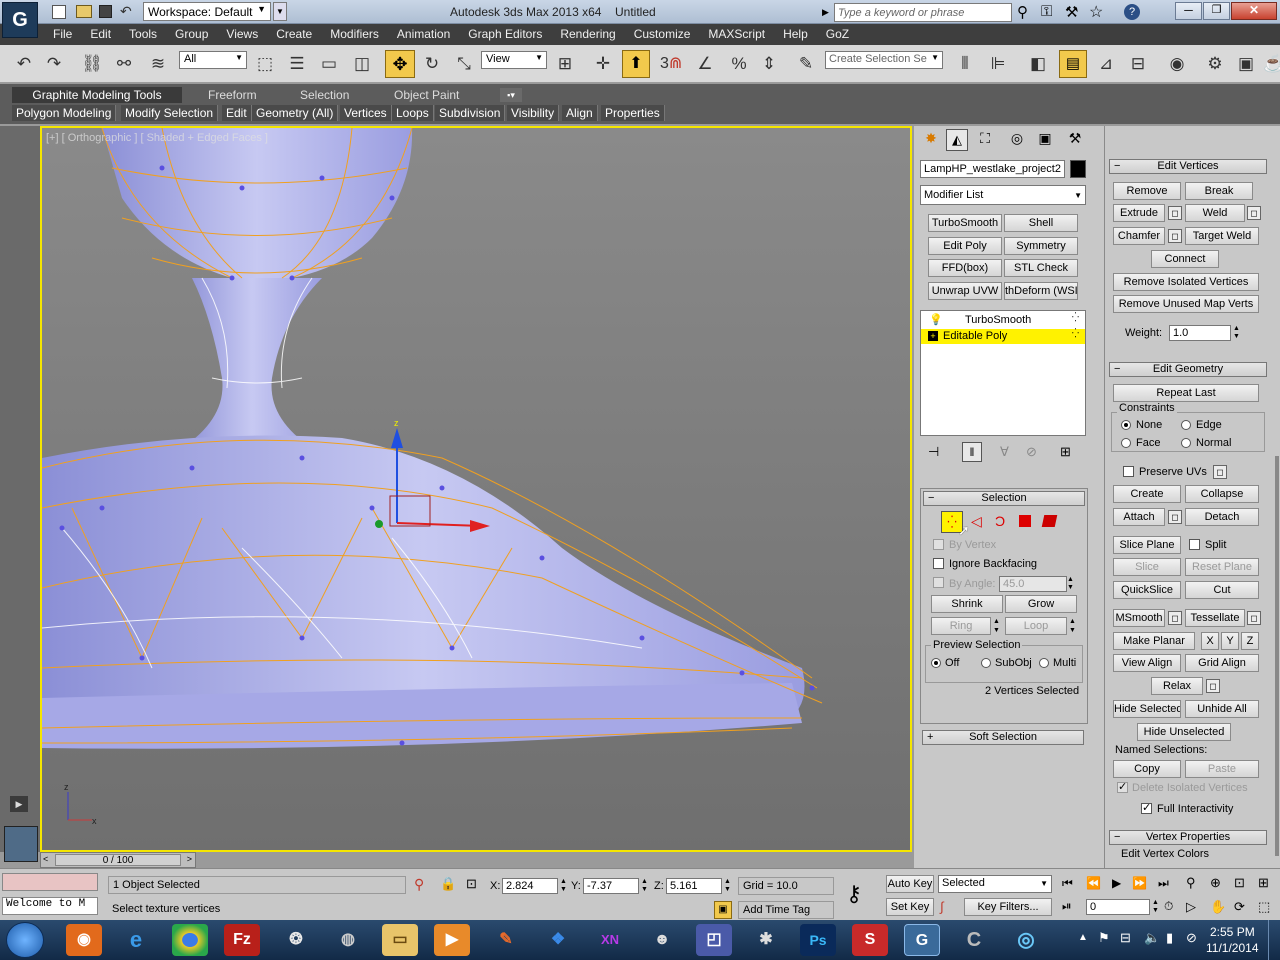  Describe the element at coordinates (21, 844) in the screenshot. I see `viewport-layout-icon` at that location.